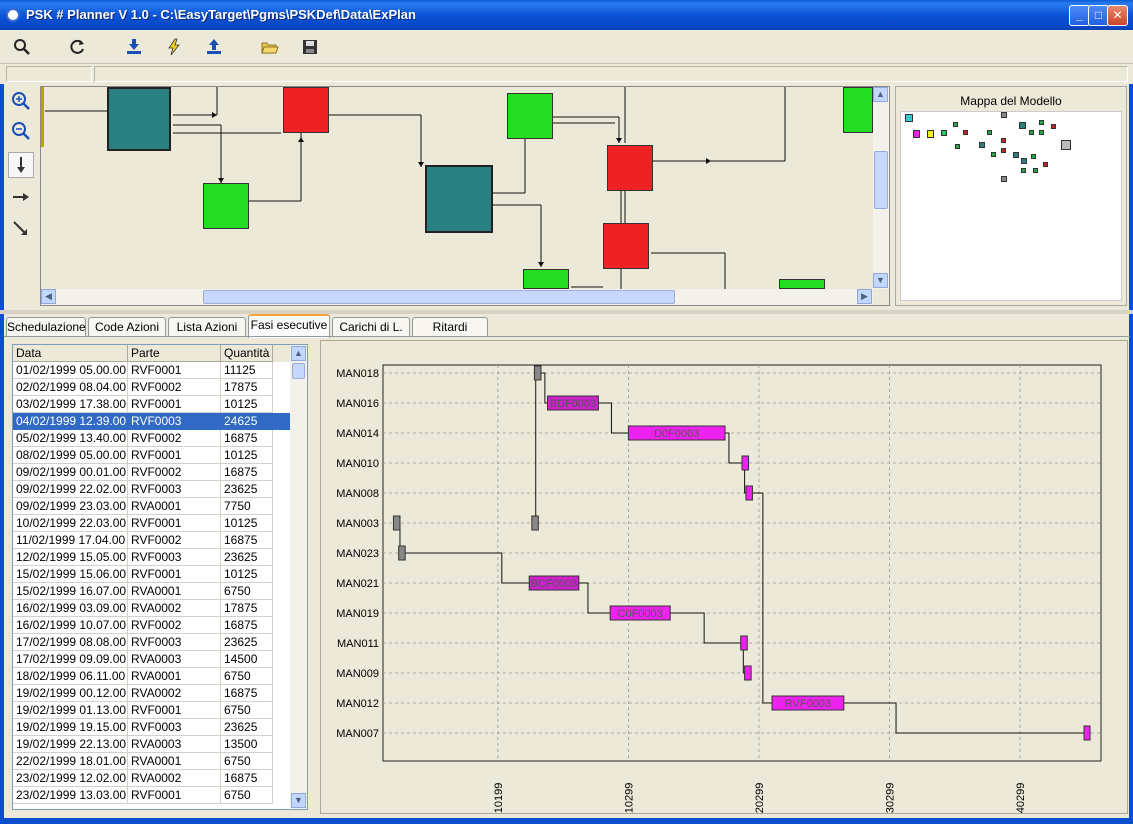 This screenshot has height=824, width=1133. I want to click on export-button, so click(214, 47).